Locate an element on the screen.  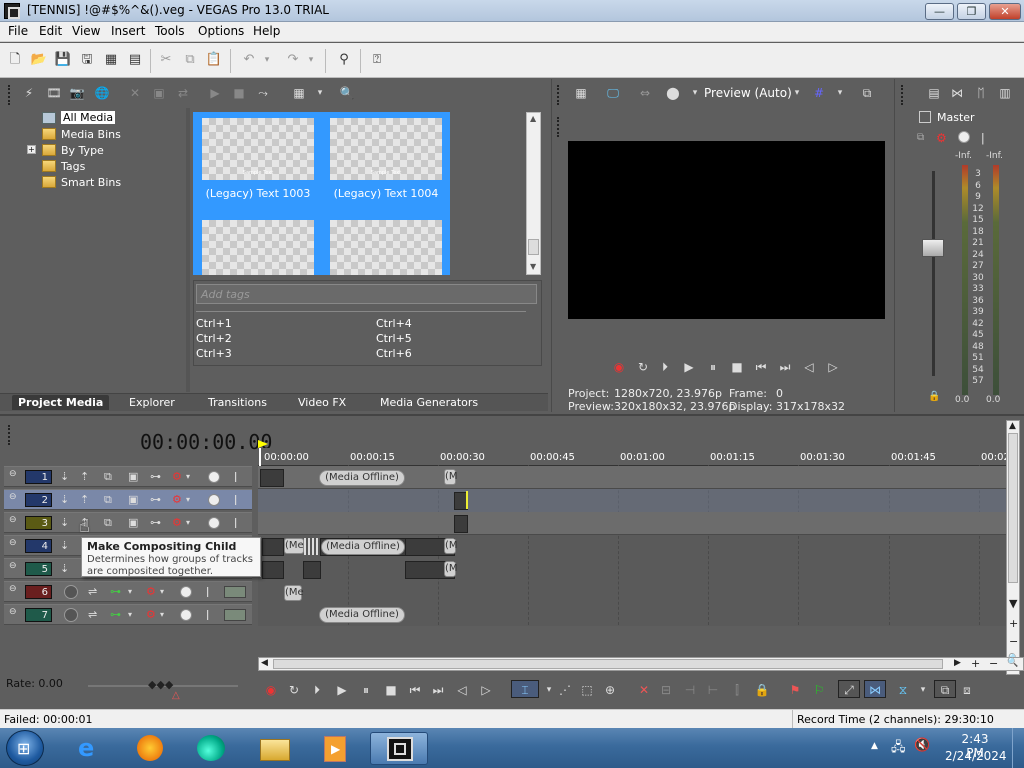
video-output-fx-icon: ▦ is located at coordinates (581, 93).